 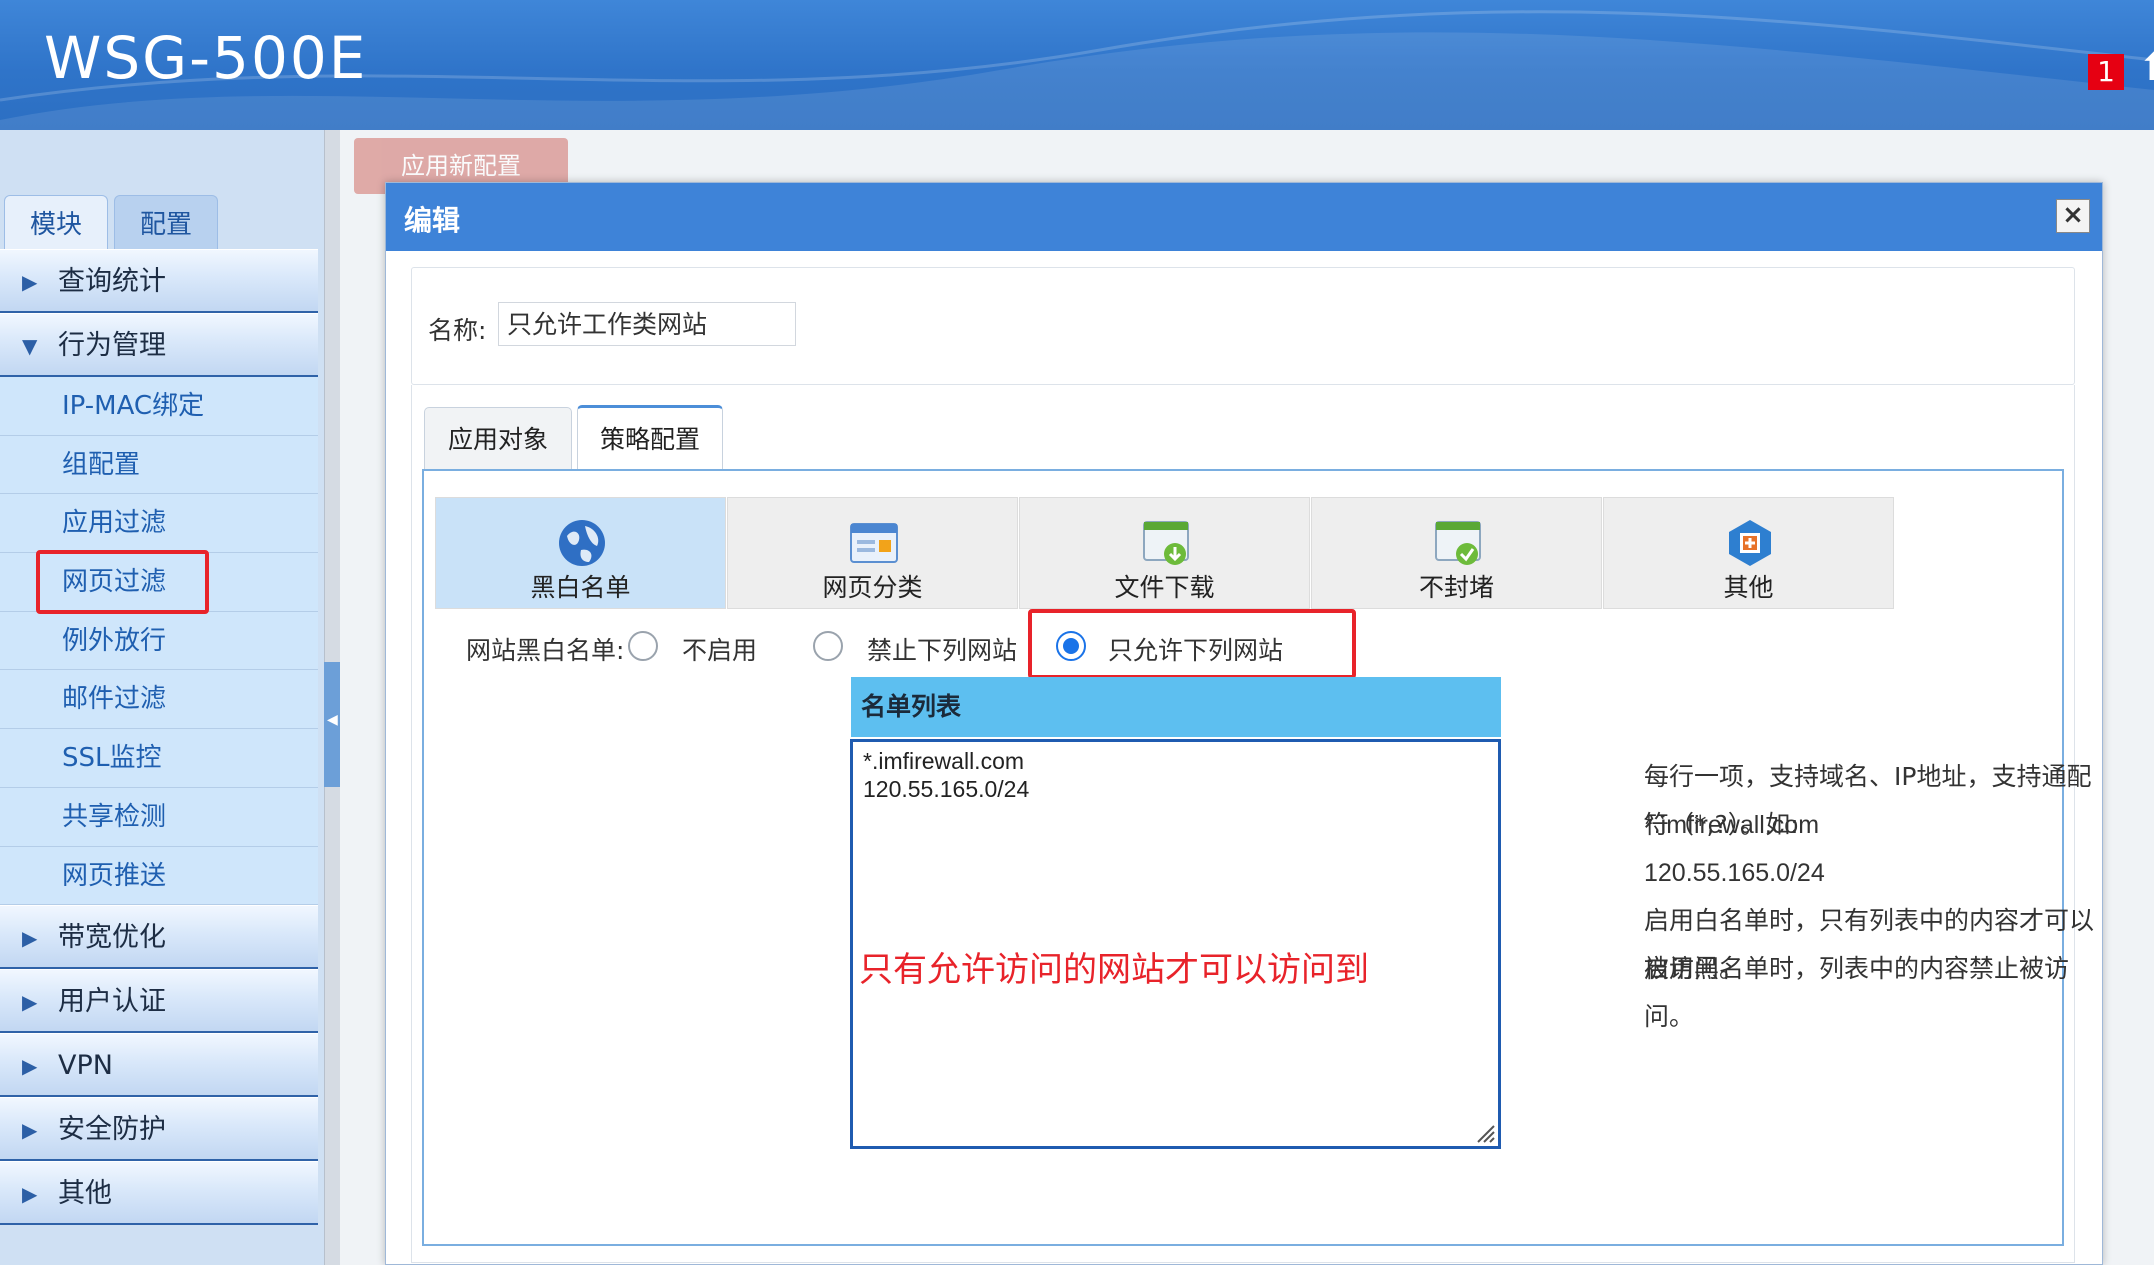 What do you see at coordinates (159, 876) in the screenshot?
I see `sidebar-item-web-push: 网页推送` at bounding box center [159, 876].